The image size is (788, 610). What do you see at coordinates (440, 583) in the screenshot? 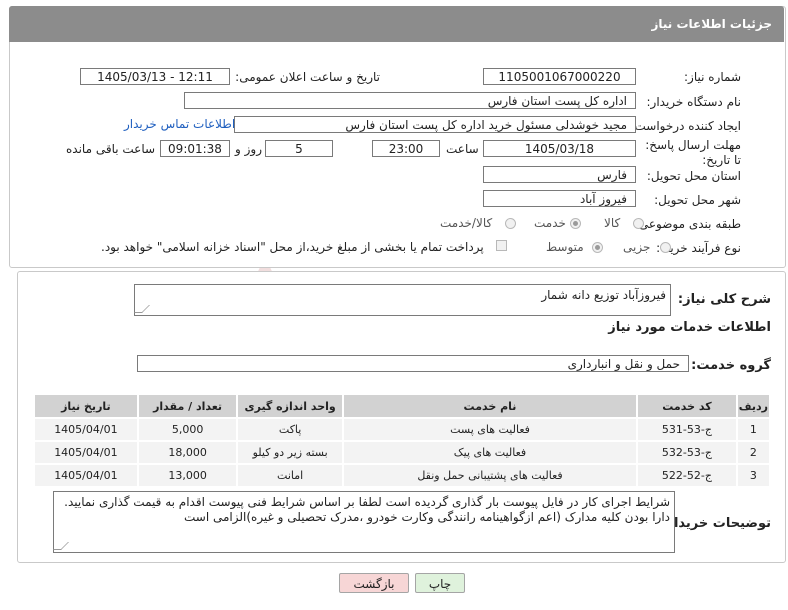
I see `print-button: چاپ` at bounding box center [440, 583].